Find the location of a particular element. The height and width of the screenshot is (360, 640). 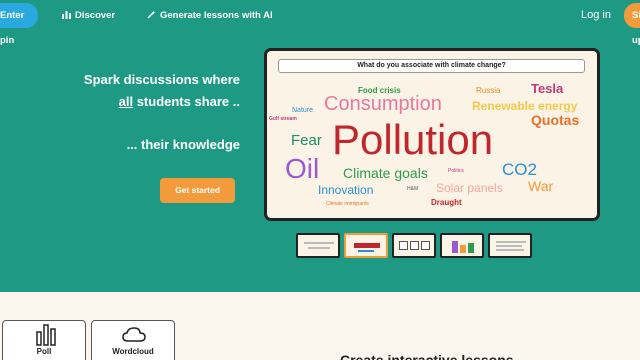

preview-thumbnails is located at coordinates (414, 245).